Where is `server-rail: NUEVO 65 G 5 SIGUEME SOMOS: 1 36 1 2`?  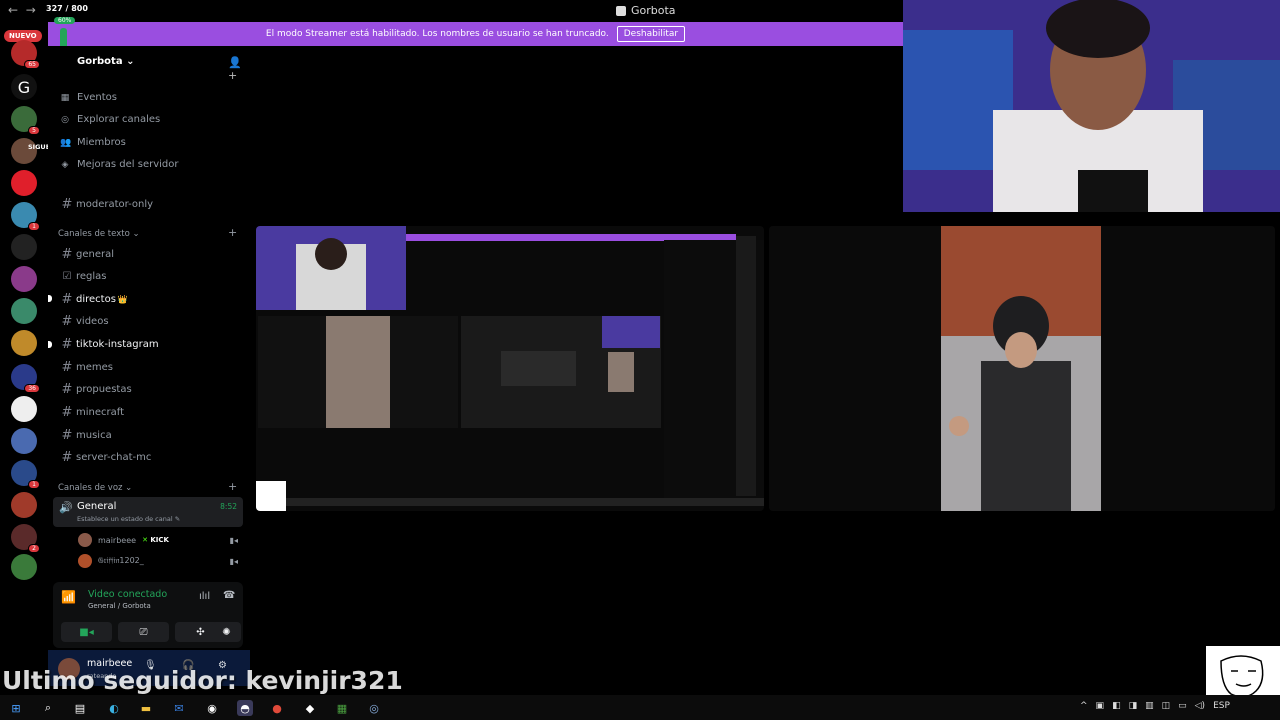 server-rail: NUEVO 65 G 5 SIGUEME SOMOS: 1 36 1 2 is located at coordinates (46, 354).